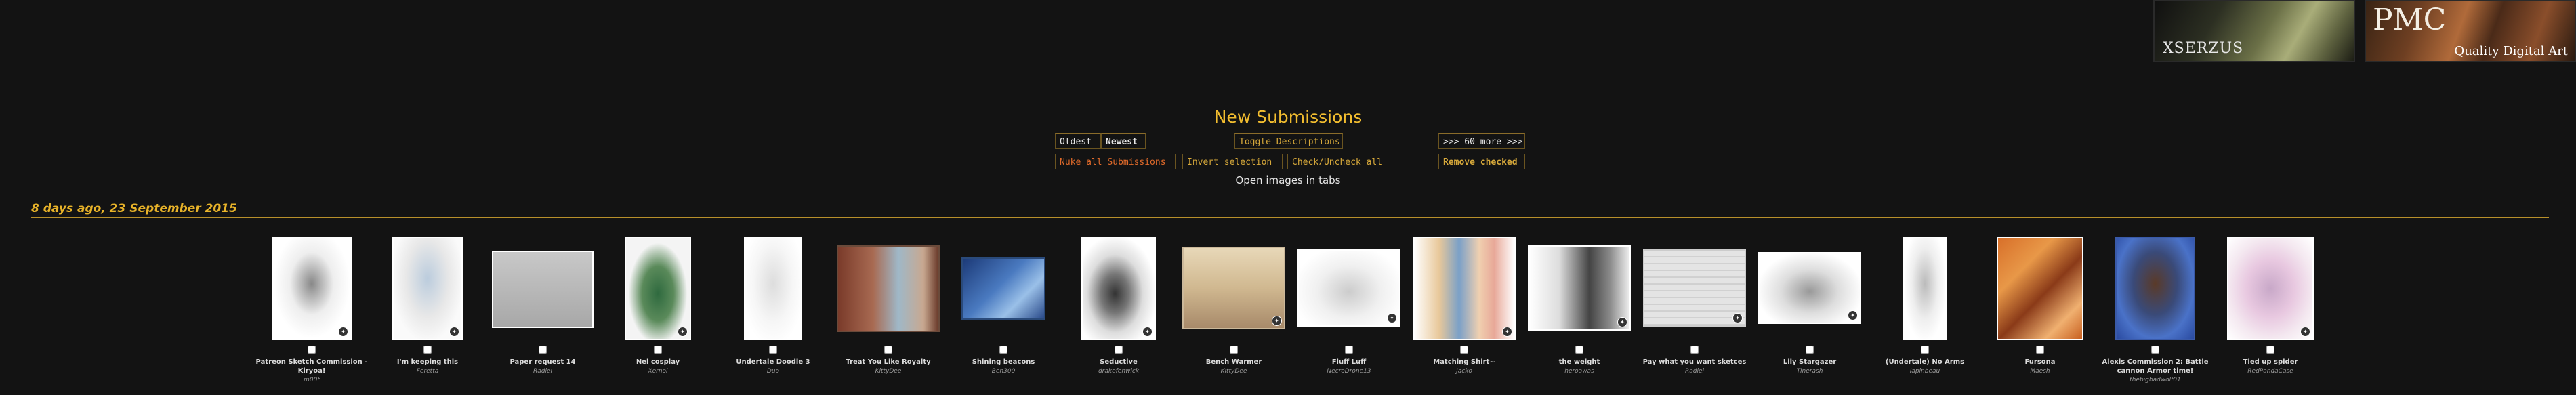  I want to click on submission-item: ✦ Nel cosplay Xernol, so click(657, 306).